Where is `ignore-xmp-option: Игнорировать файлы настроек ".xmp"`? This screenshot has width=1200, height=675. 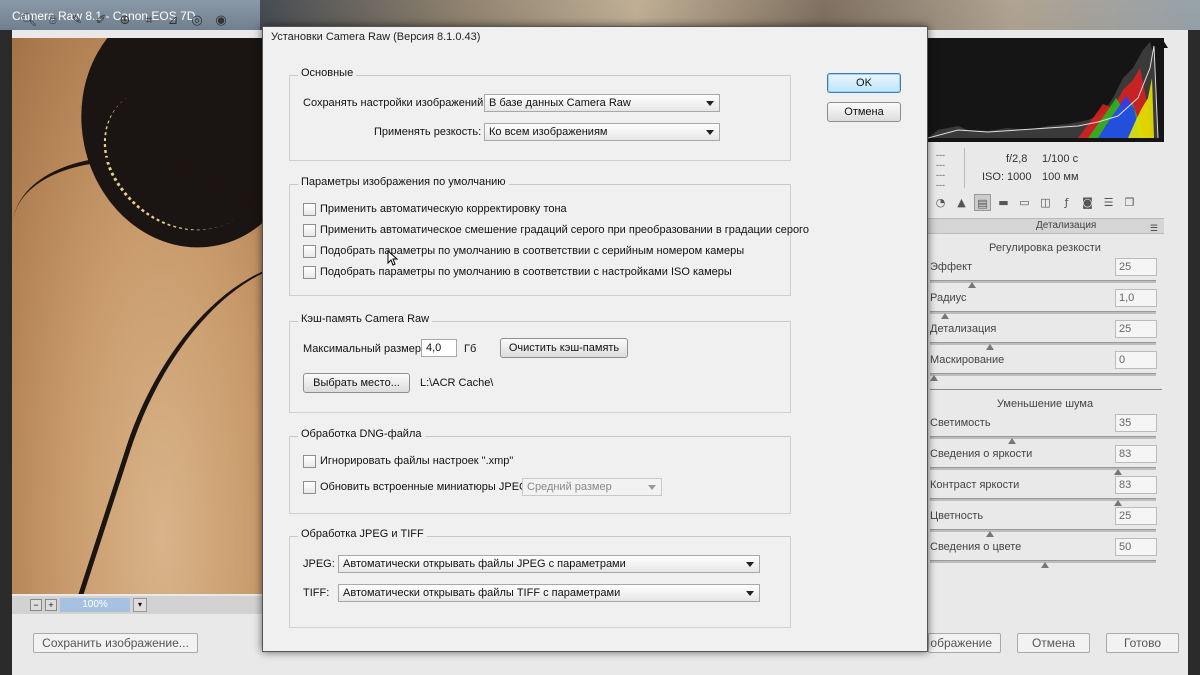
ignore-xmp-option: Игнорировать файлы настроек ".xmp" is located at coordinates (408, 461).